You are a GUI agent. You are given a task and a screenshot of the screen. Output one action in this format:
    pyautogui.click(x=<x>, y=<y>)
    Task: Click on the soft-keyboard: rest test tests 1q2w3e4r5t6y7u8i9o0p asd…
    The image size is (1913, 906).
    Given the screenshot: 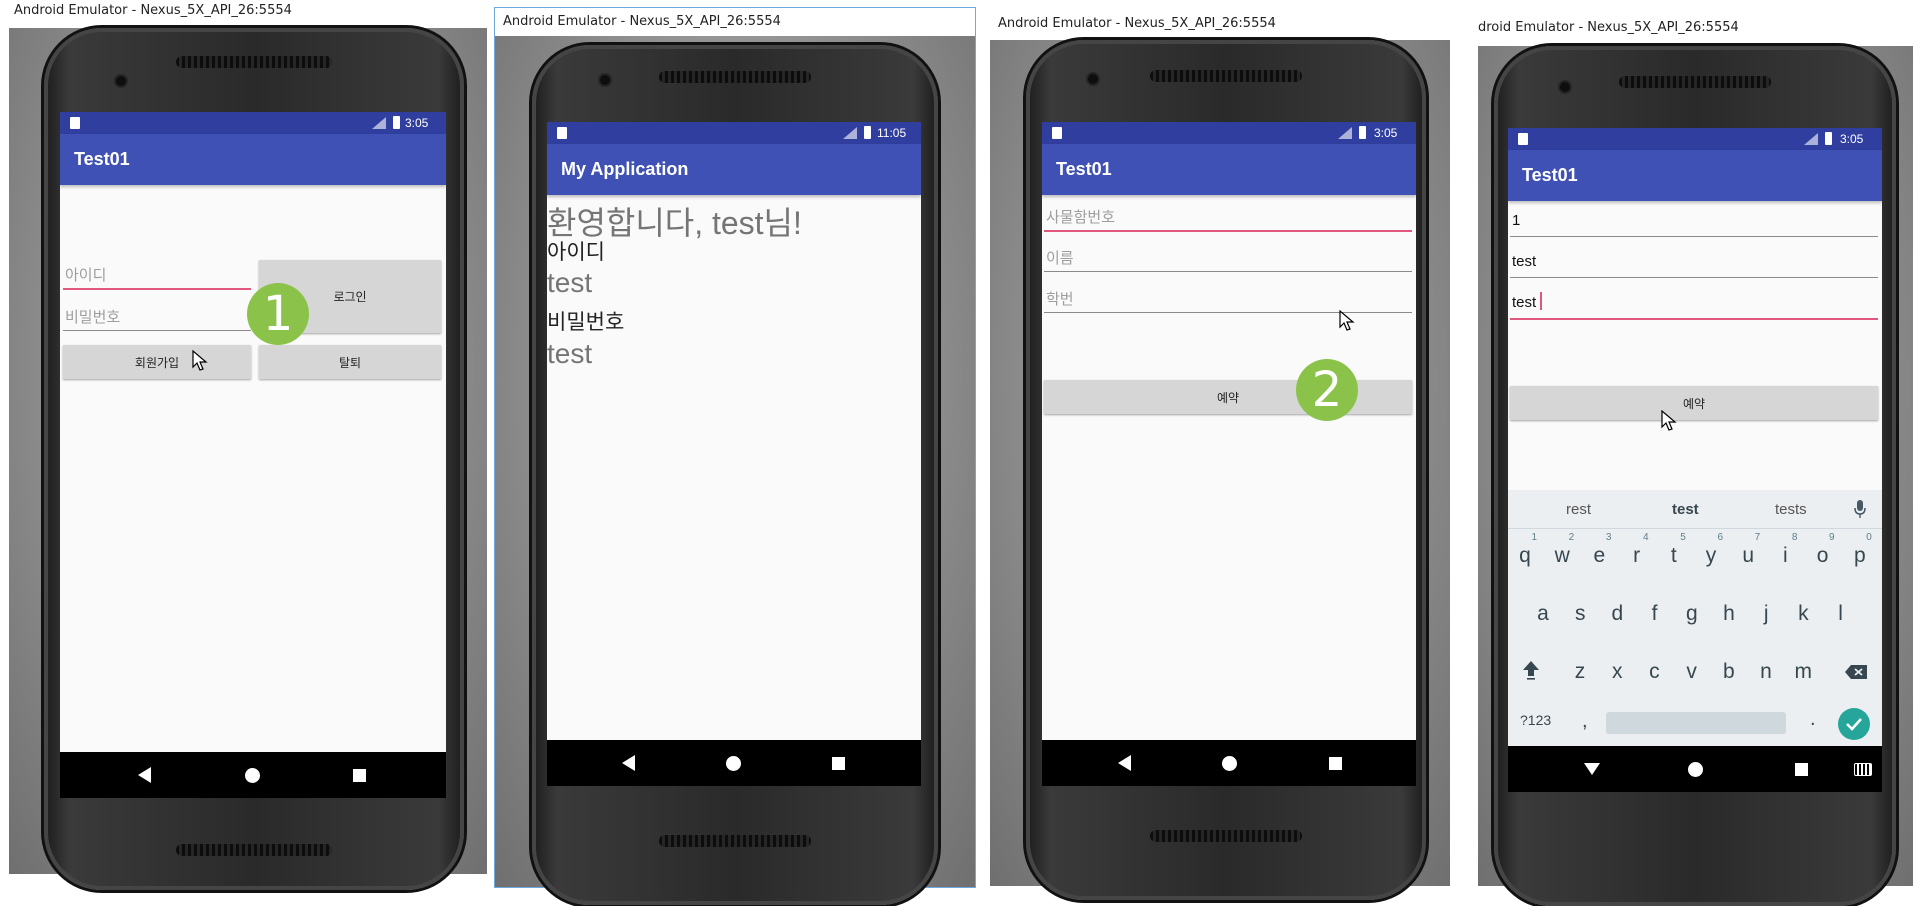 What is the action you would take?
    pyautogui.click(x=1695, y=618)
    